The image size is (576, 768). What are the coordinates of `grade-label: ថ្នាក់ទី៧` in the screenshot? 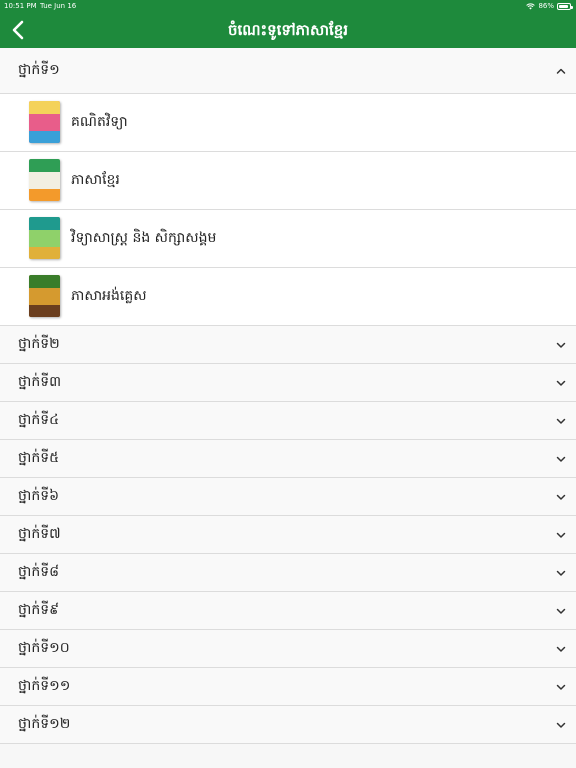 It's located at (39, 534).